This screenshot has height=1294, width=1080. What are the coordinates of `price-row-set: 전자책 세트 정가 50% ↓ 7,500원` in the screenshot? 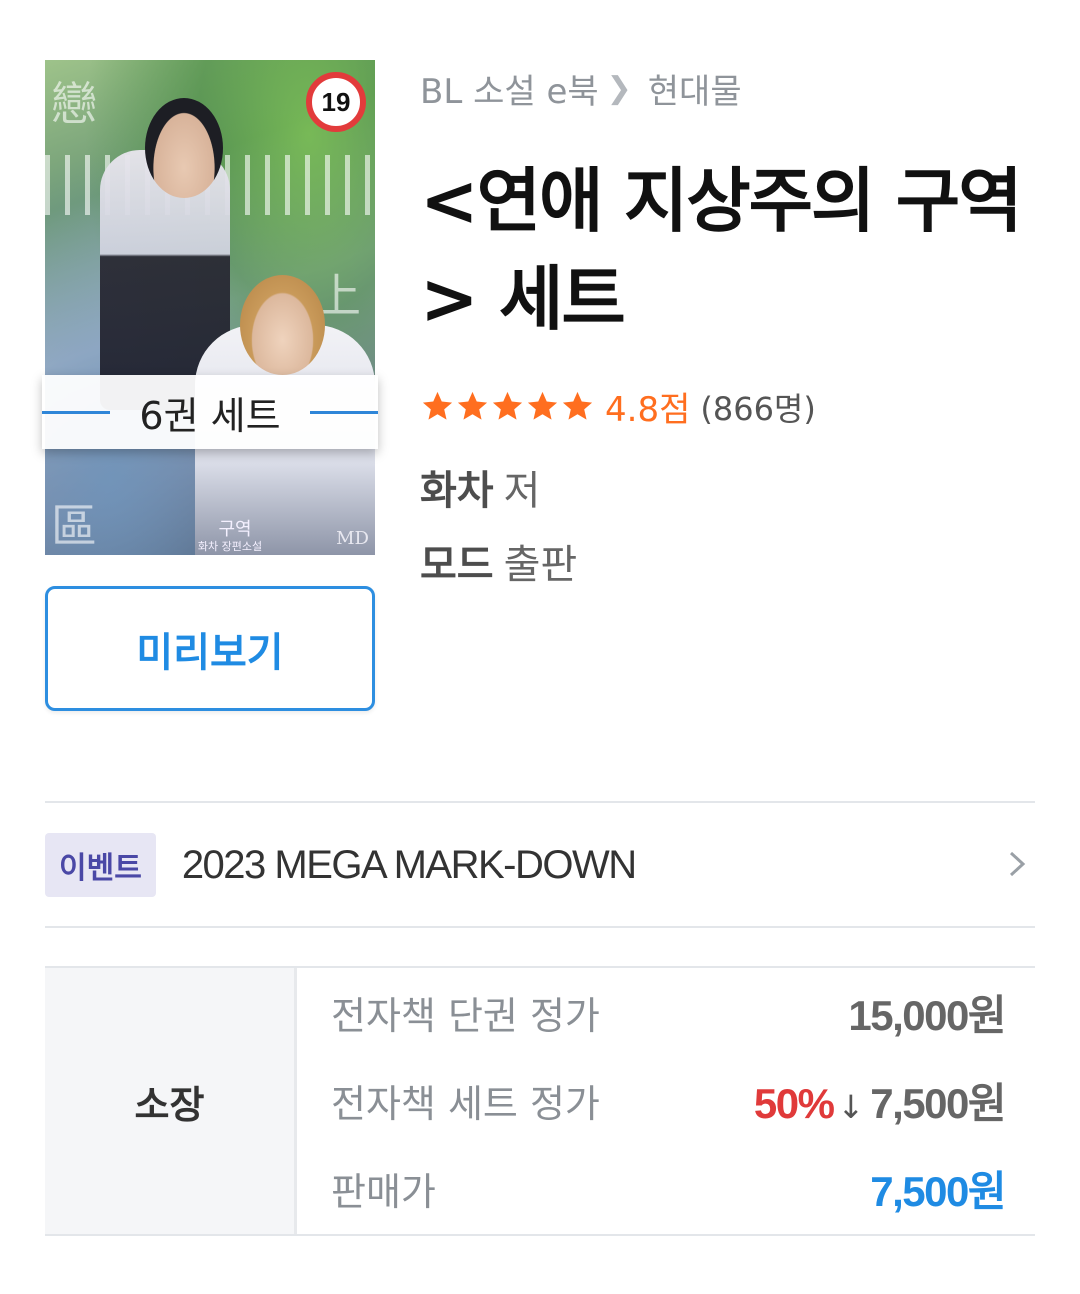 It's located at (669, 1100).